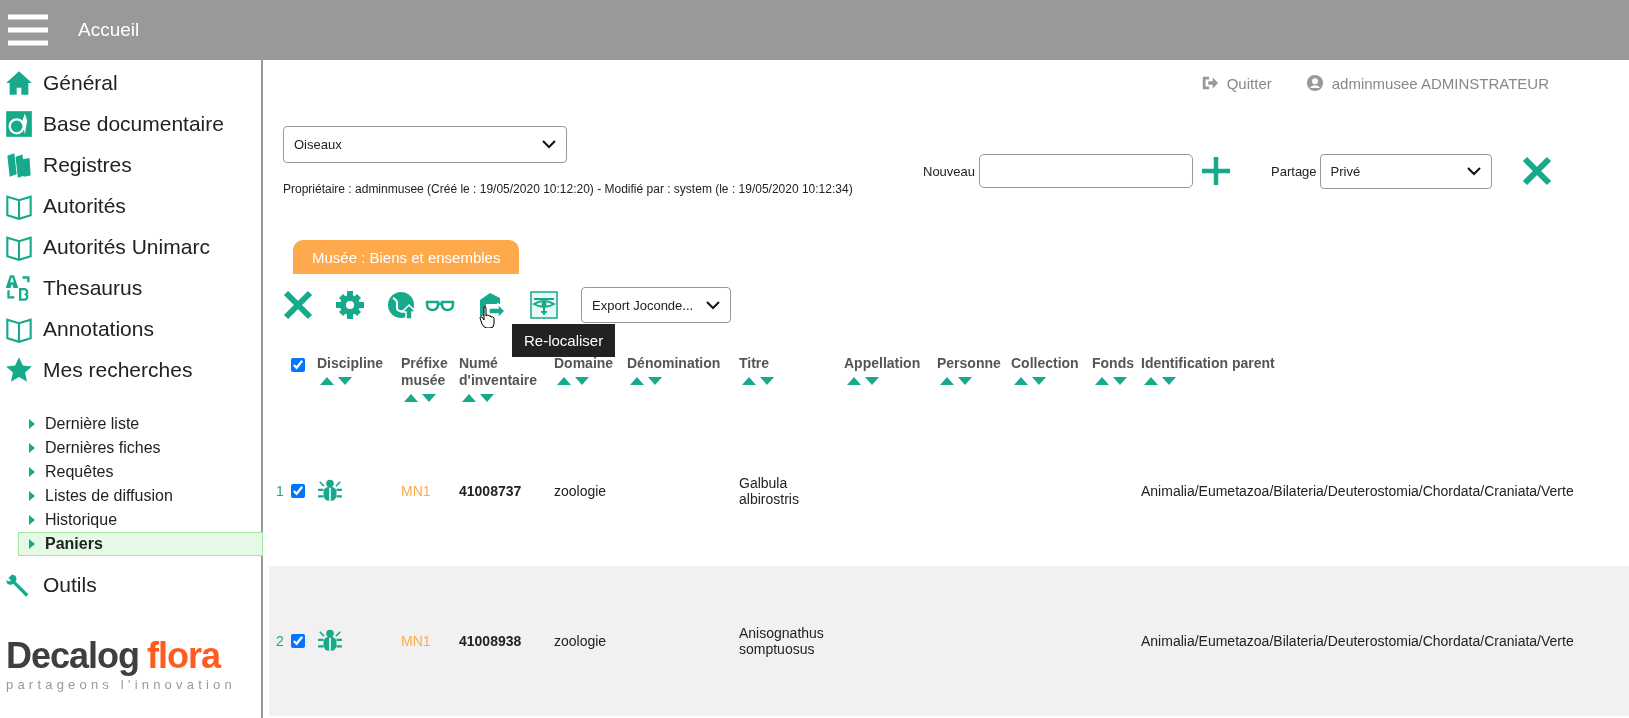 The image size is (1629, 718). What do you see at coordinates (590, 363) in the screenshot?
I see `column-header: Domaine` at bounding box center [590, 363].